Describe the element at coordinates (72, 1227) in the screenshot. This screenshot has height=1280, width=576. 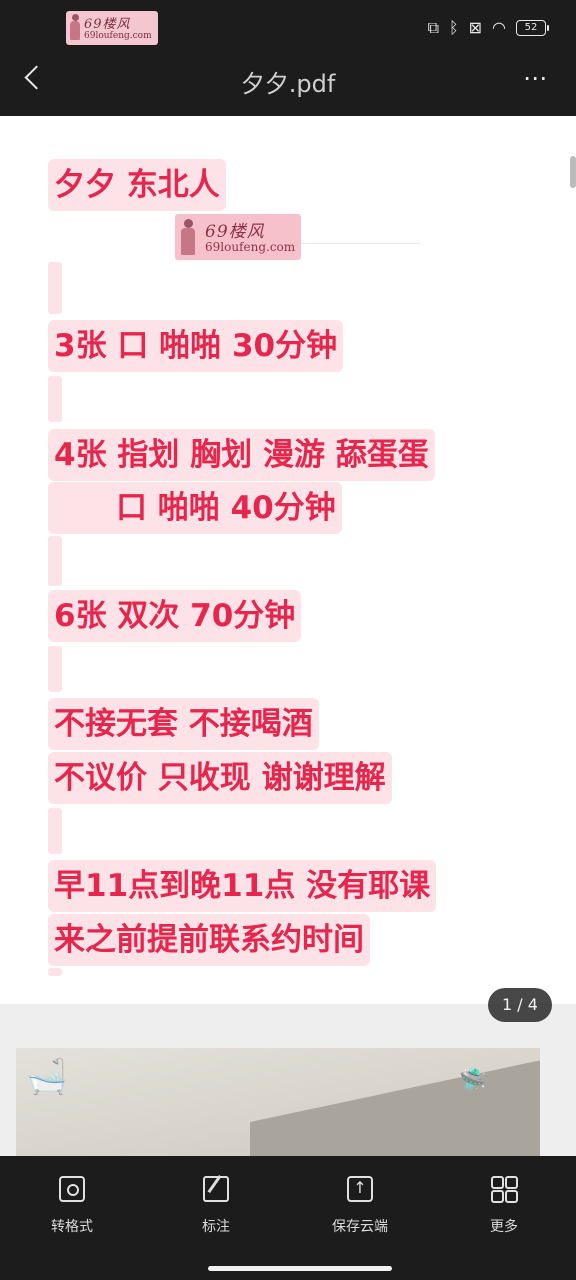
I see `toolbar-label: 转格式` at that location.